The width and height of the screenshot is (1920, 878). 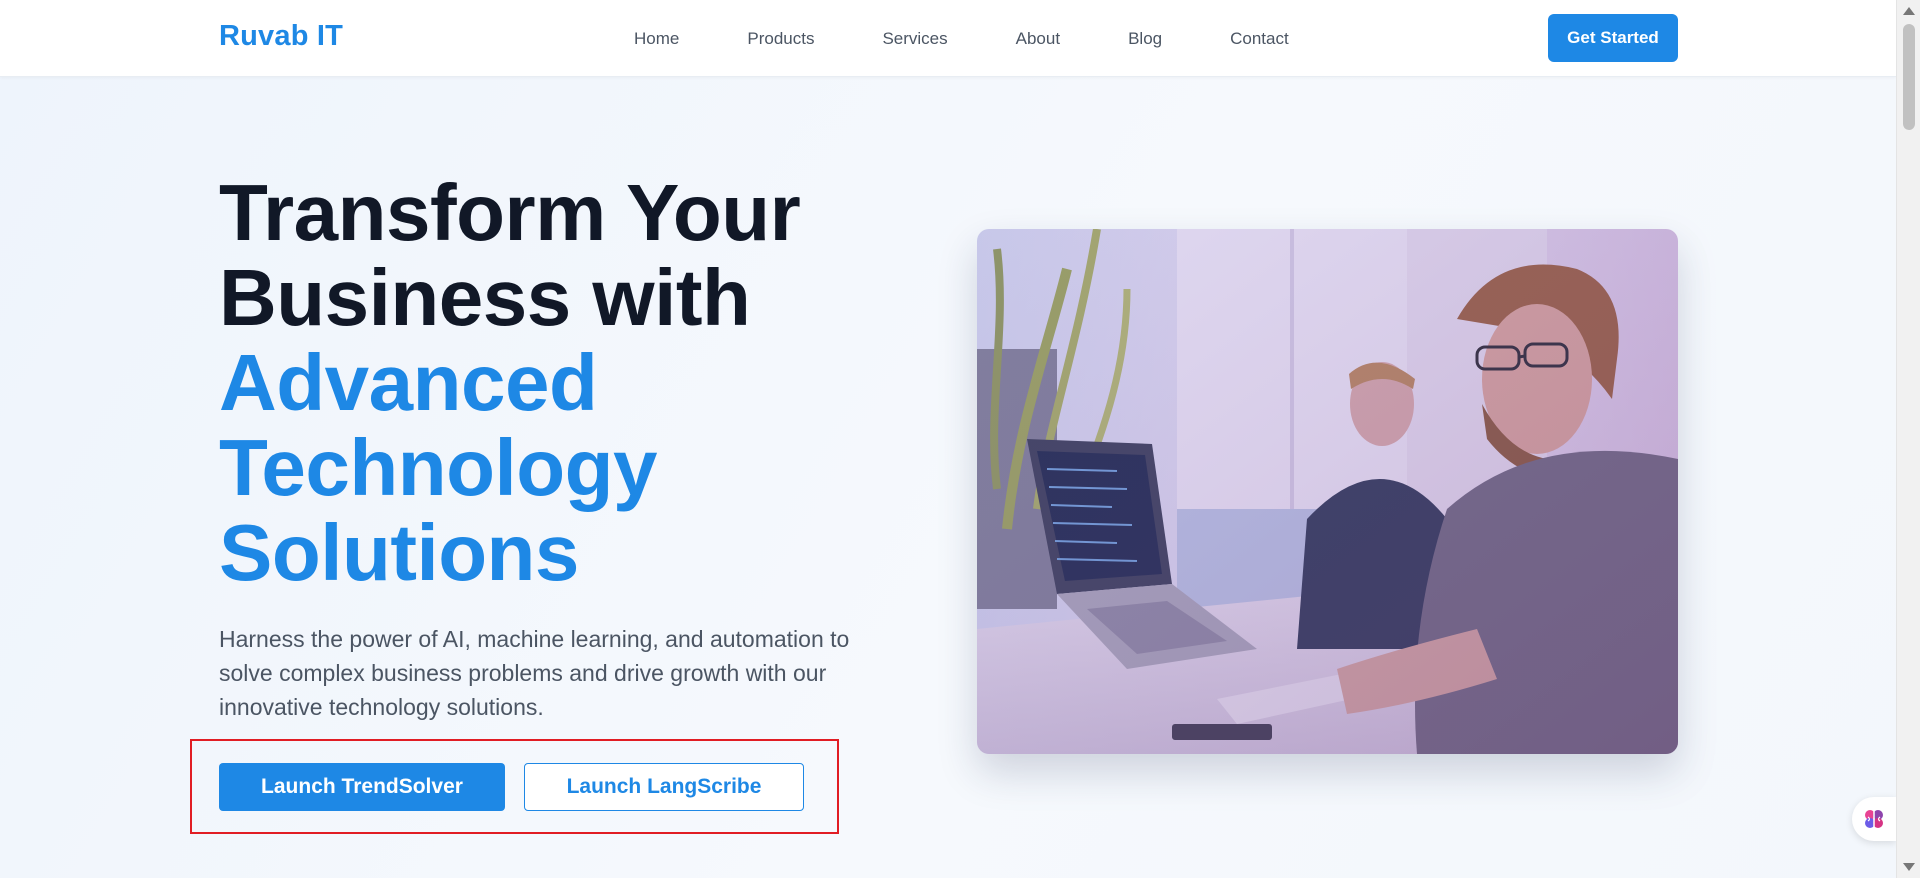 I want to click on hero-title-line2: Business with, so click(x=485, y=297).